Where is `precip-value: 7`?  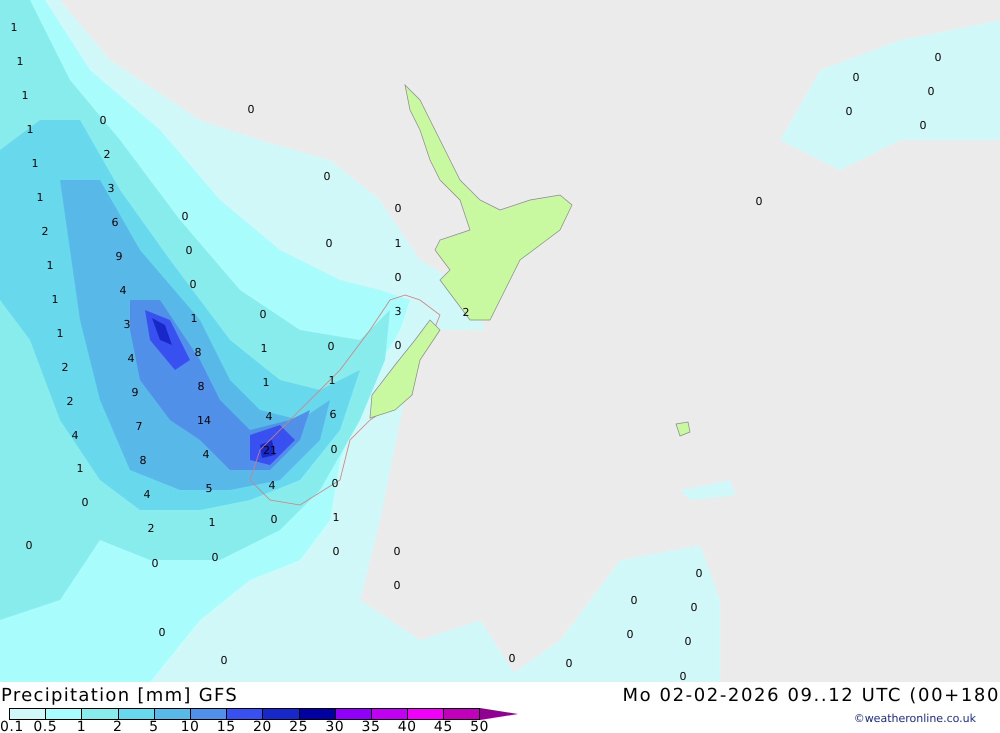 precip-value: 7 is located at coordinates (139, 426).